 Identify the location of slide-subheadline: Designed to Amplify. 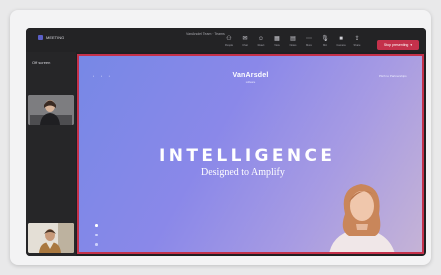
(243, 172).